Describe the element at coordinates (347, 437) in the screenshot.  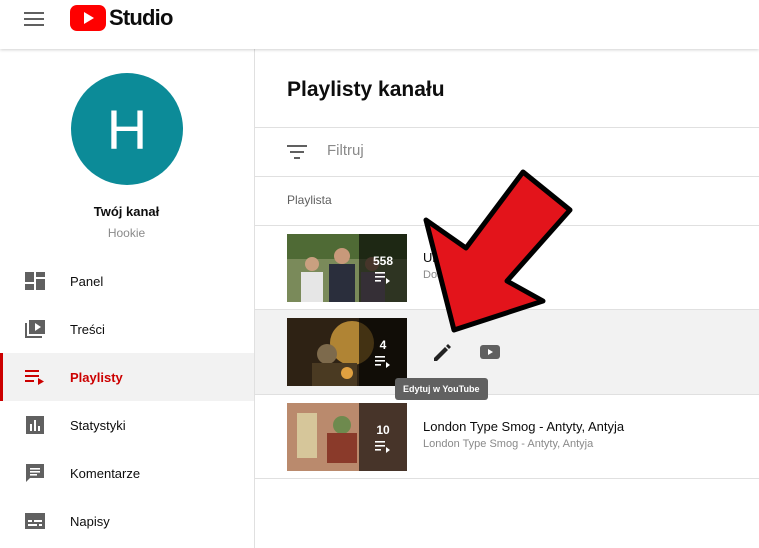
I see `playlist-thumbnail: 10` at that location.